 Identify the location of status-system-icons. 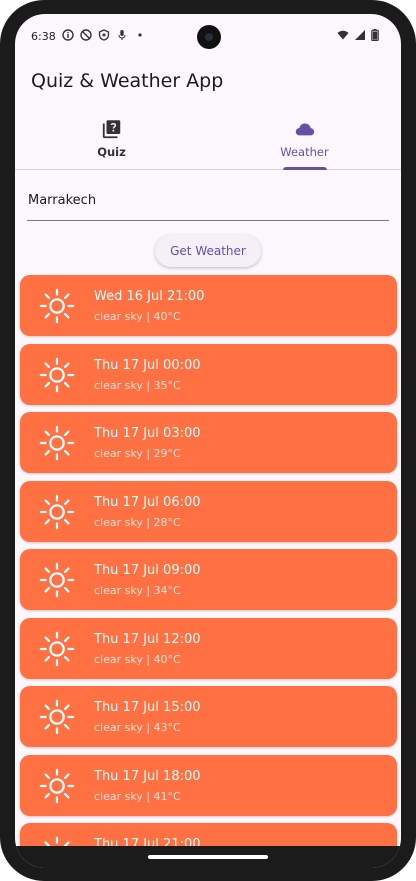
(358, 35).